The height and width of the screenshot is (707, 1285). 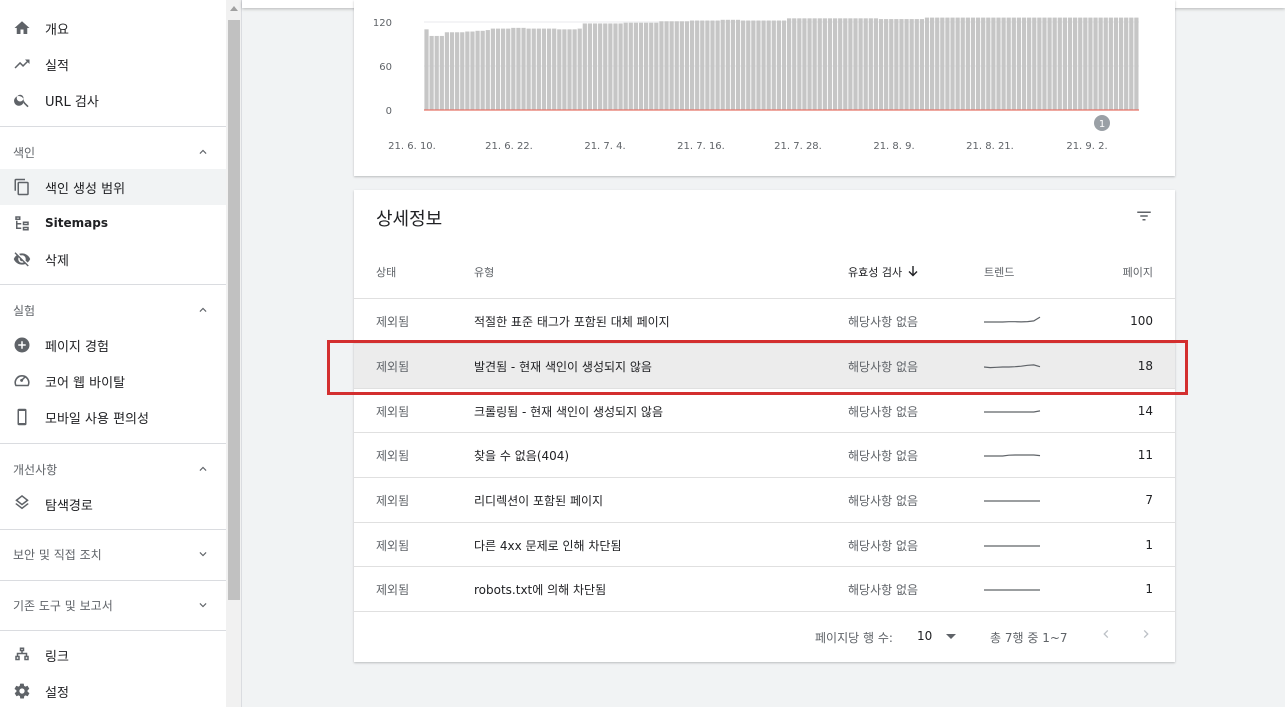 What do you see at coordinates (113, 655) in the screenshot?
I see `nav-item-links: 링크` at bounding box center [113, 655].